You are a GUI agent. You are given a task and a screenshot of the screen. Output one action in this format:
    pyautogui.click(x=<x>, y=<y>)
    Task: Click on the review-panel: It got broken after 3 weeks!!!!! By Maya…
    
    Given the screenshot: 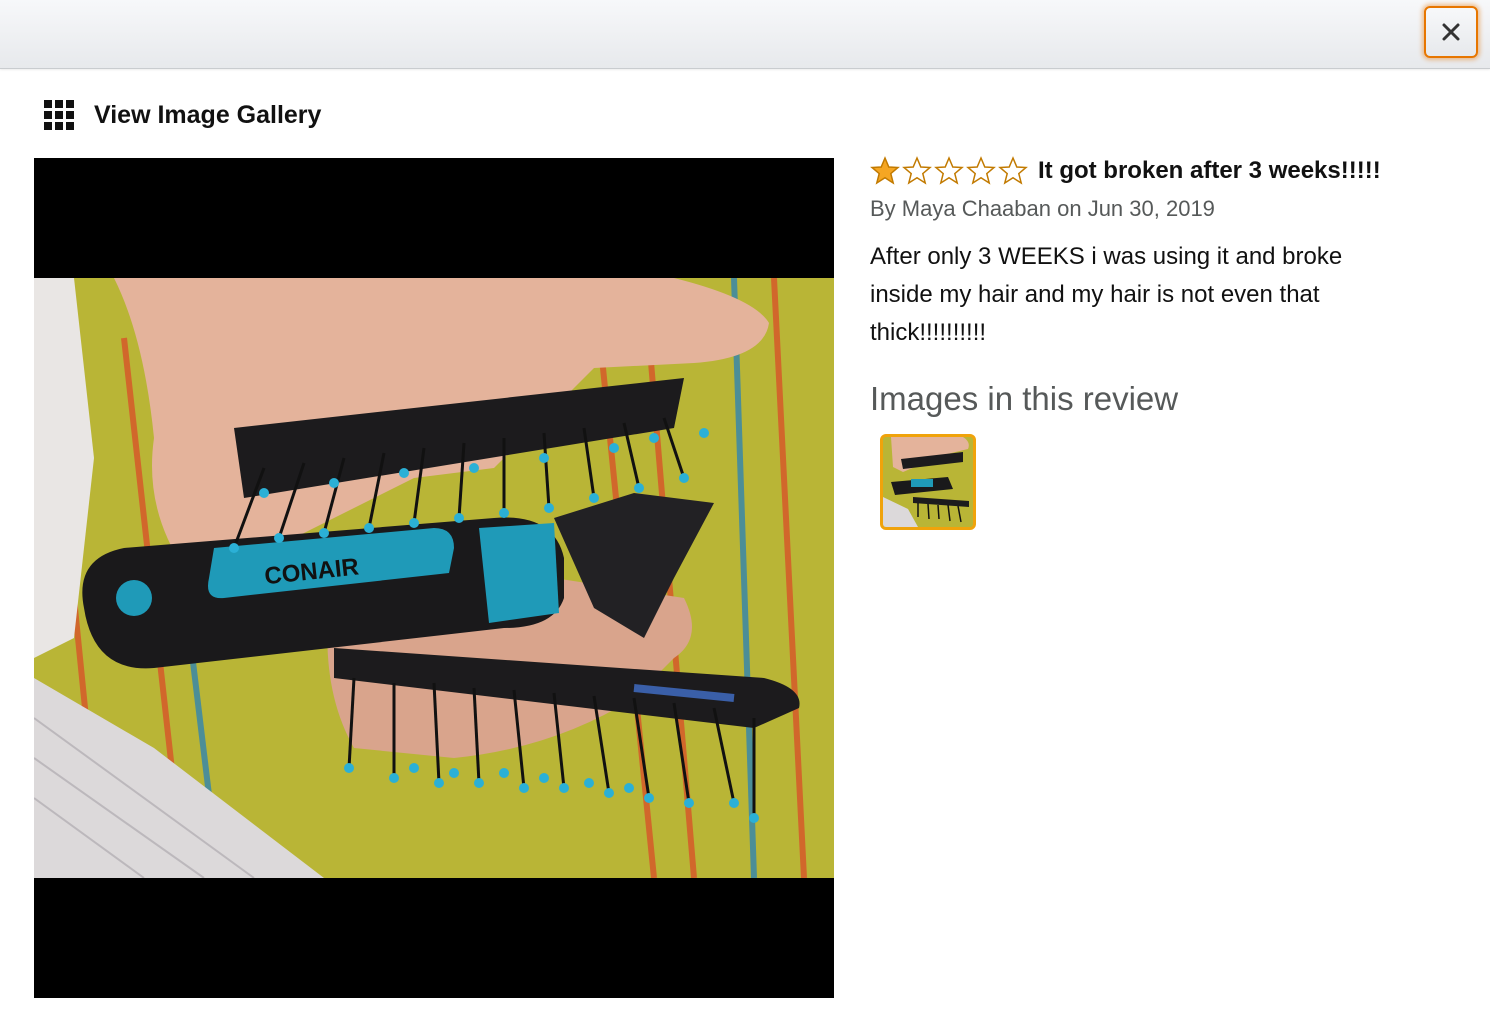 What is the action you would take?
    pyautogui.click(x=1160, y=342)
    